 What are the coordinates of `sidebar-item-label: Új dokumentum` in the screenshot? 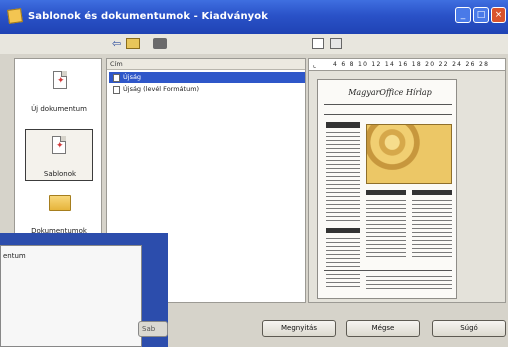 It's located at (59, 109).